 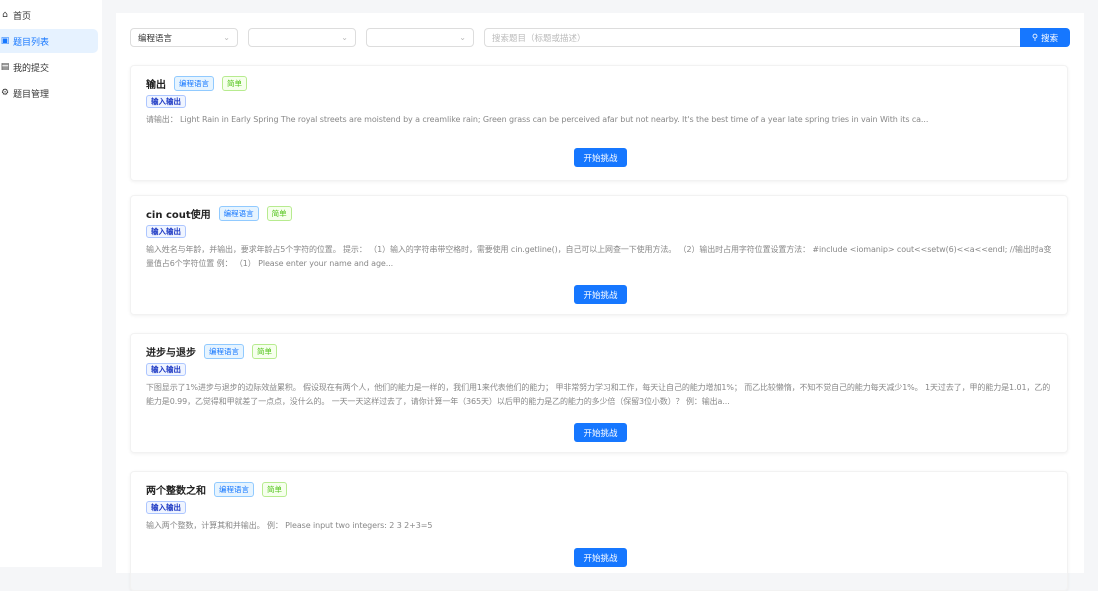 I want to click on search-input: 搜索题目（标题或描述）, so click(x=752, y=37).